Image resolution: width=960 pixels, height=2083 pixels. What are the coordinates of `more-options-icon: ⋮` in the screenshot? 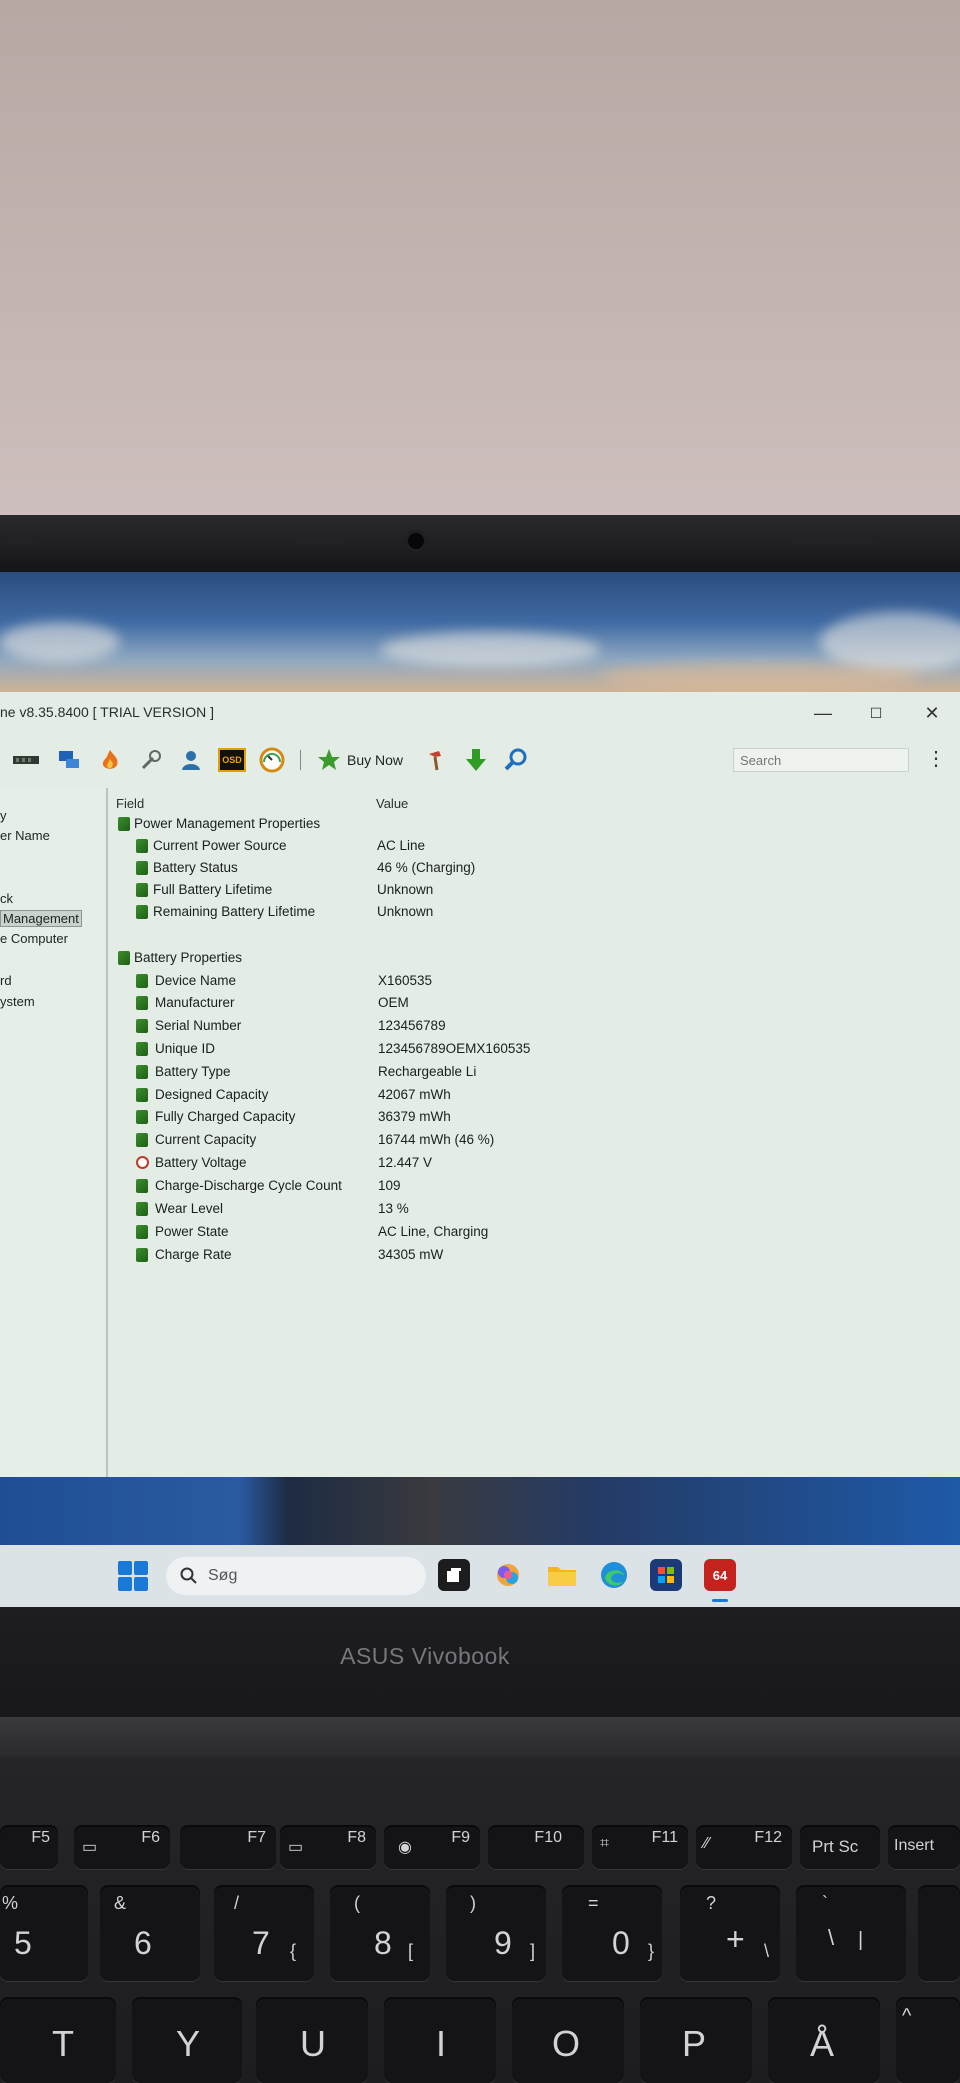 It's located at (936, 758).